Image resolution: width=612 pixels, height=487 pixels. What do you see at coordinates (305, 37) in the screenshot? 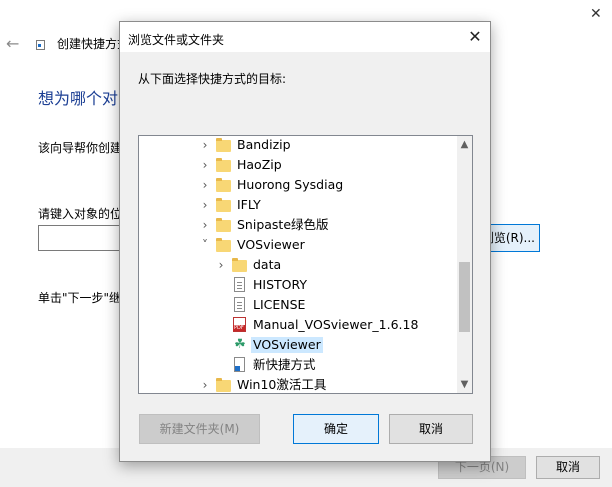
I see `dialog-titlebar: 浏览文件或文件夹 ✕` at bounding box center [305, 37].